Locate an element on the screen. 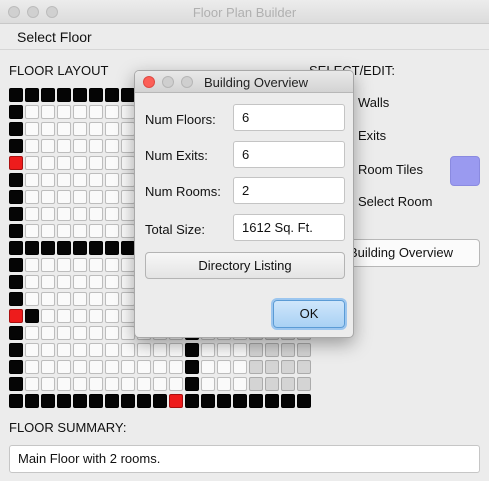 This screenshot has width=489, height=481. ok-button: OK is located at coordinates (309, 314).